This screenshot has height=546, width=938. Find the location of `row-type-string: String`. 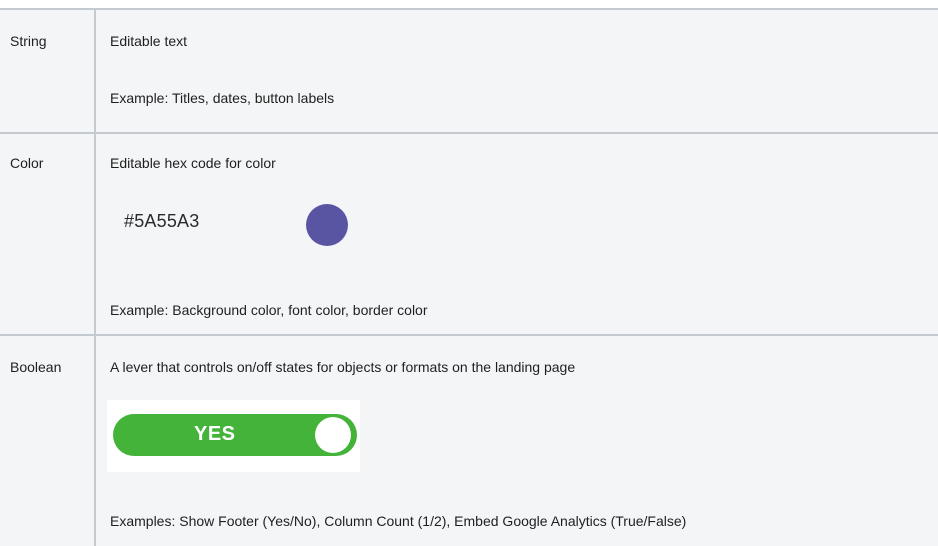

row-type-string: String is located at coordinates (28, 41).